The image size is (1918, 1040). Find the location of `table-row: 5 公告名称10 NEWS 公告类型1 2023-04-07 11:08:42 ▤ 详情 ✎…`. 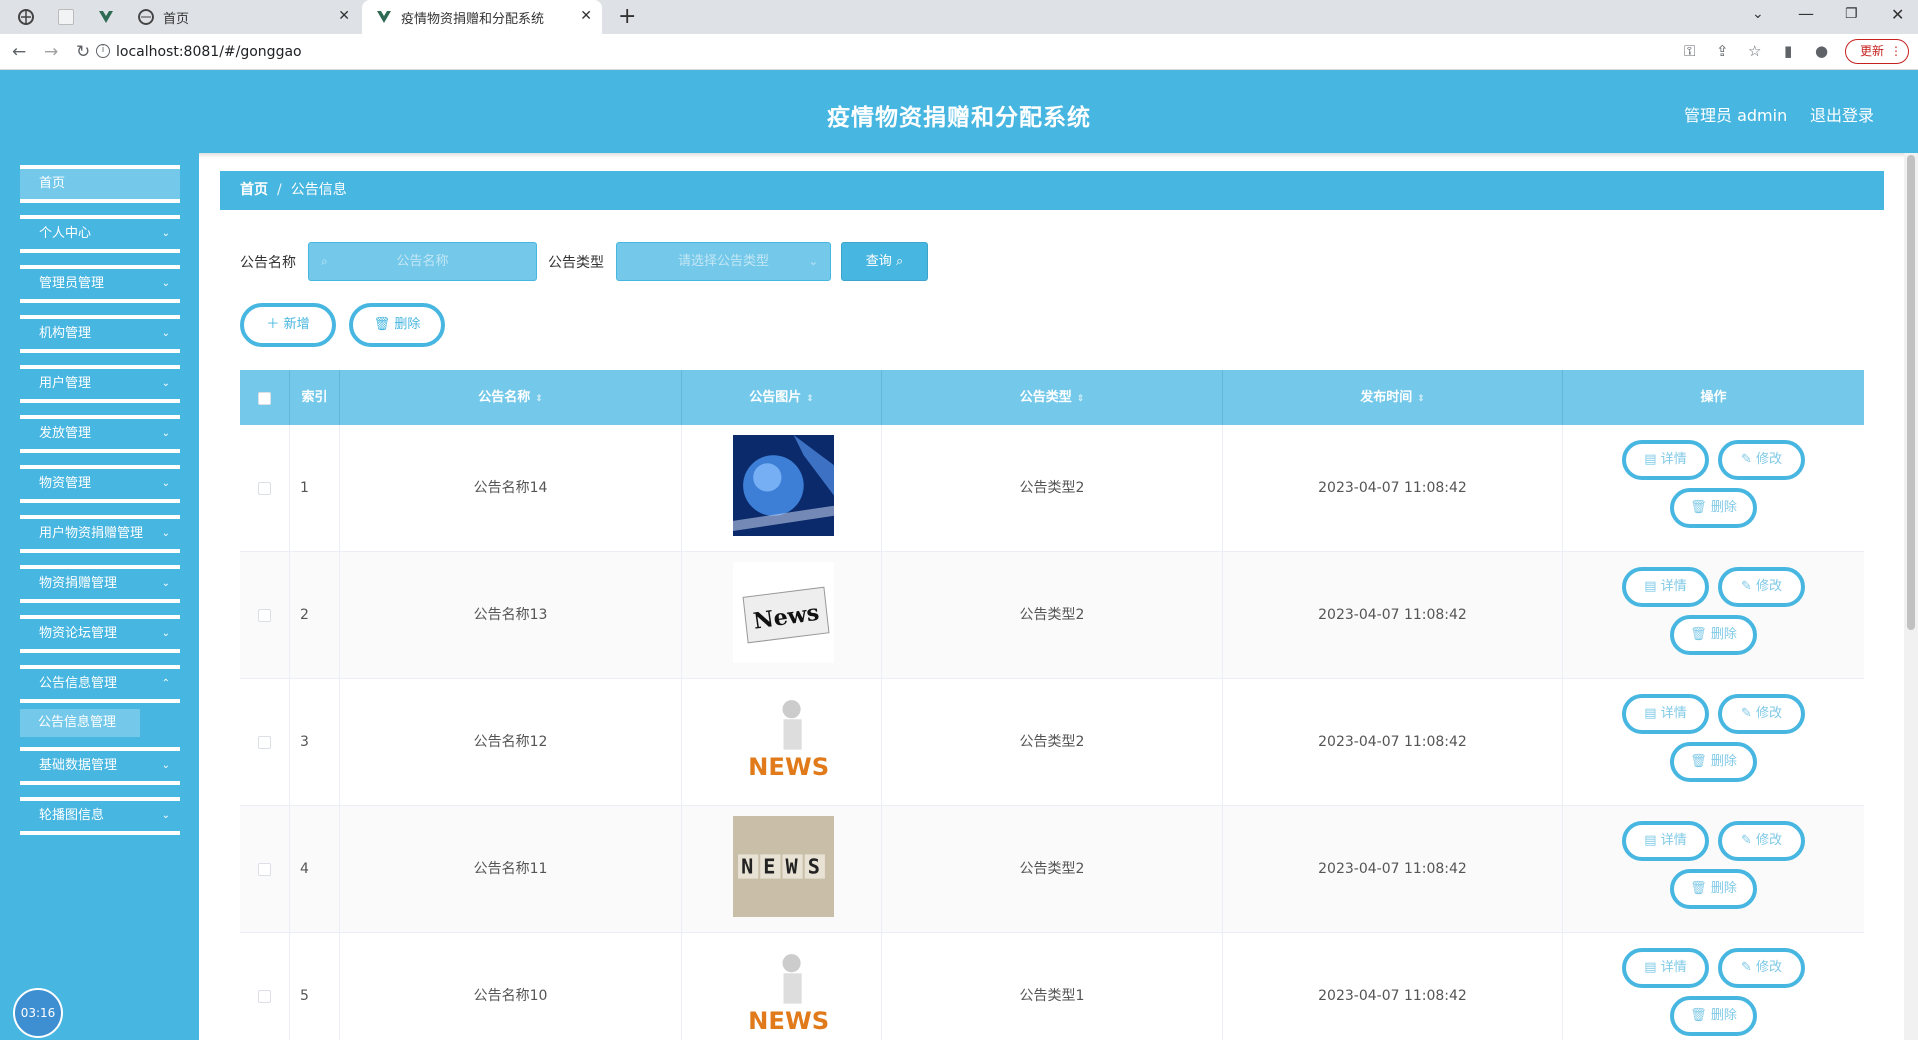

table-row: 5 公告名称10 NEWS 公告类型1 2023-04-07 11:08:42 ▤ 详情 ✎… is located at coordinates (1052, 986).